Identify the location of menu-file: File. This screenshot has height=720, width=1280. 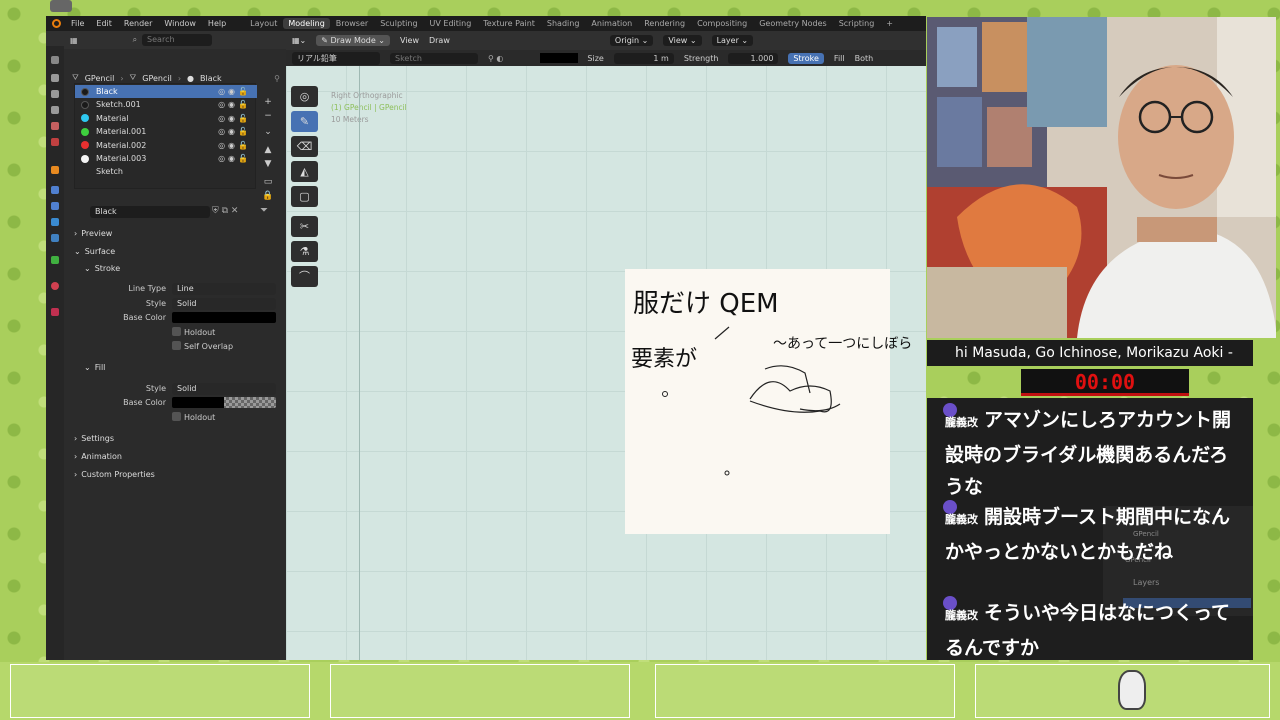
(77, 23).